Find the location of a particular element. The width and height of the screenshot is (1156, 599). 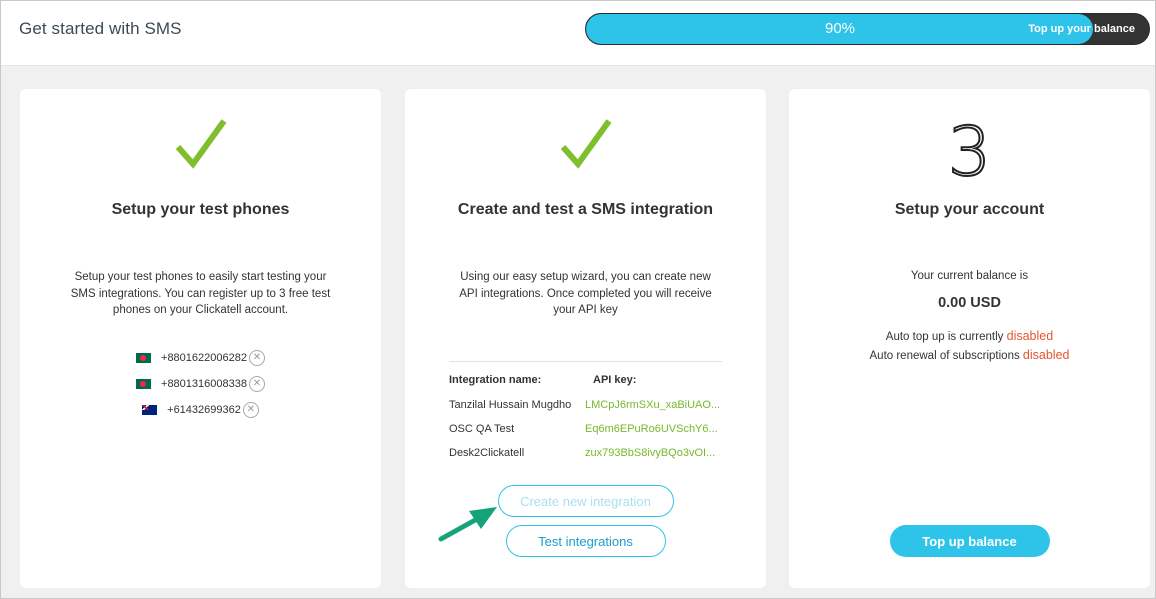

api-key-header: API key: is located at coordinates (615, 380).